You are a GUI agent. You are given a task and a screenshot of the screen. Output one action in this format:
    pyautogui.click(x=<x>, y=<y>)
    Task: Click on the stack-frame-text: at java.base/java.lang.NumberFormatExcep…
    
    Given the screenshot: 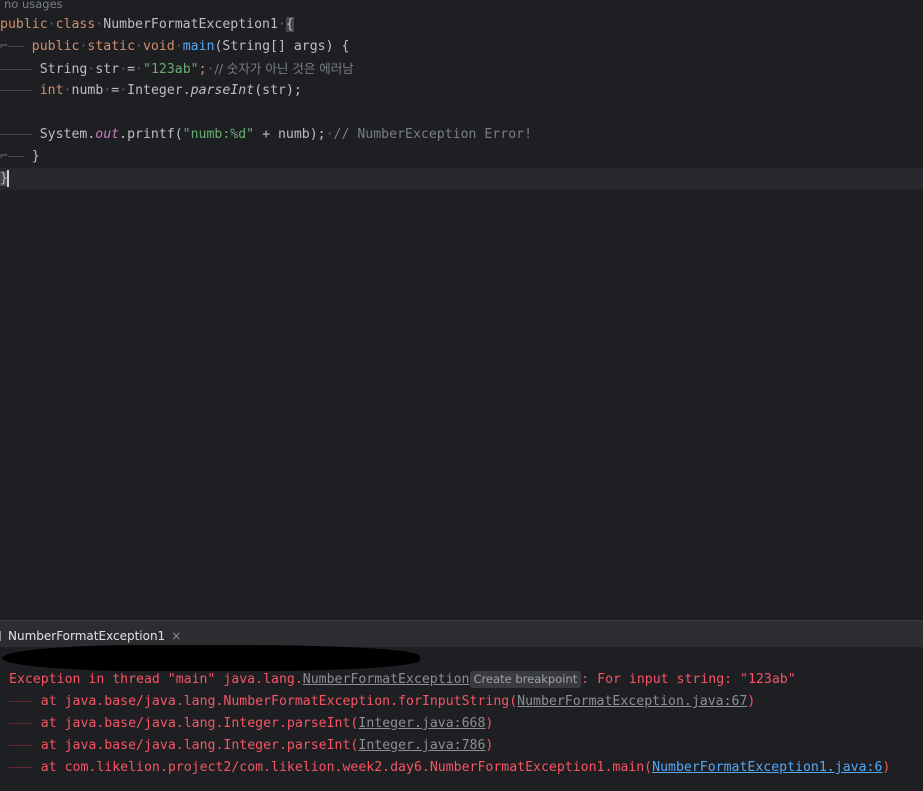 What is the action you would take?
    pyautogui.click(x=279, y=701)
    